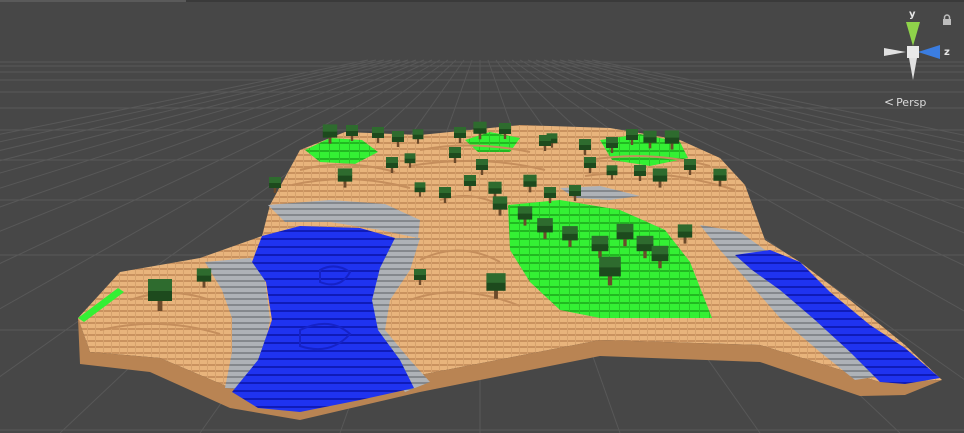  I want to click on y-axis-cone, so click(913, 34).